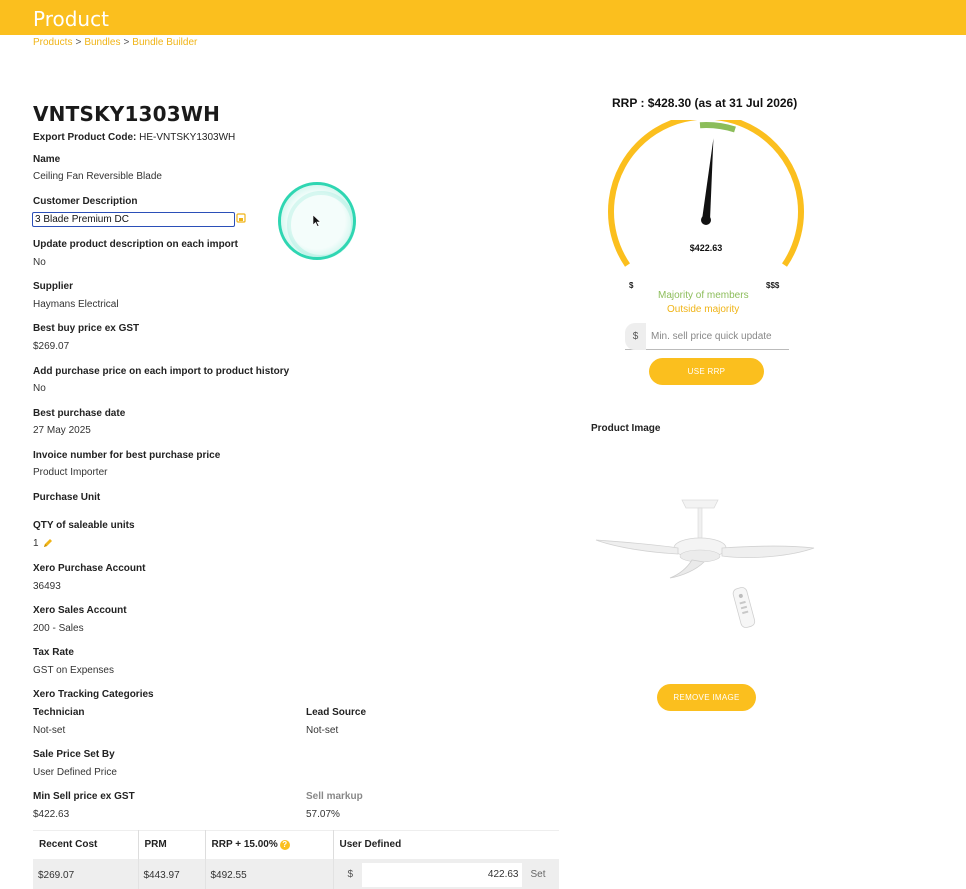 This screenshot has width=966, height=889. Describe the element at coordinates (86, 844) in the screenshot. I see `col-recent-cost: Recent Cost` at that location.